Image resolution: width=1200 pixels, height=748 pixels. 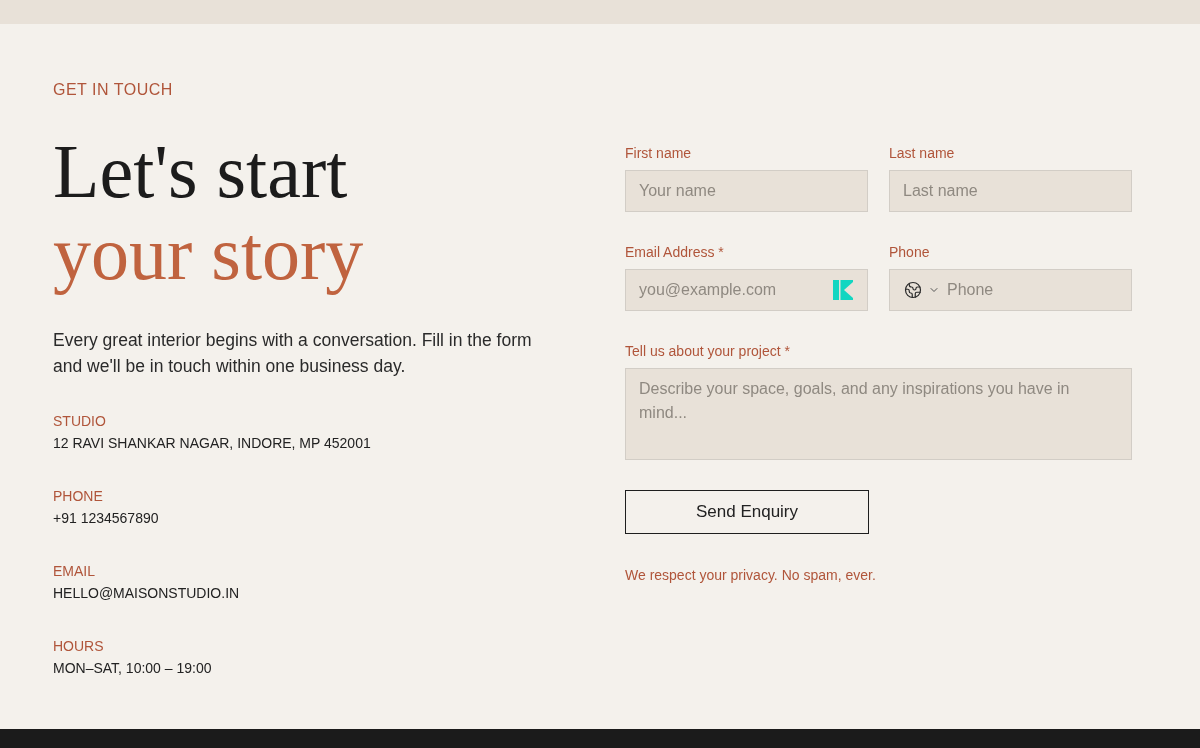 What do you see at coordinates (146, 593) in the screenshot?
I see `contact-value: HELLO@MAISONSTUDIO.IN` at bounding box center [146, 593].